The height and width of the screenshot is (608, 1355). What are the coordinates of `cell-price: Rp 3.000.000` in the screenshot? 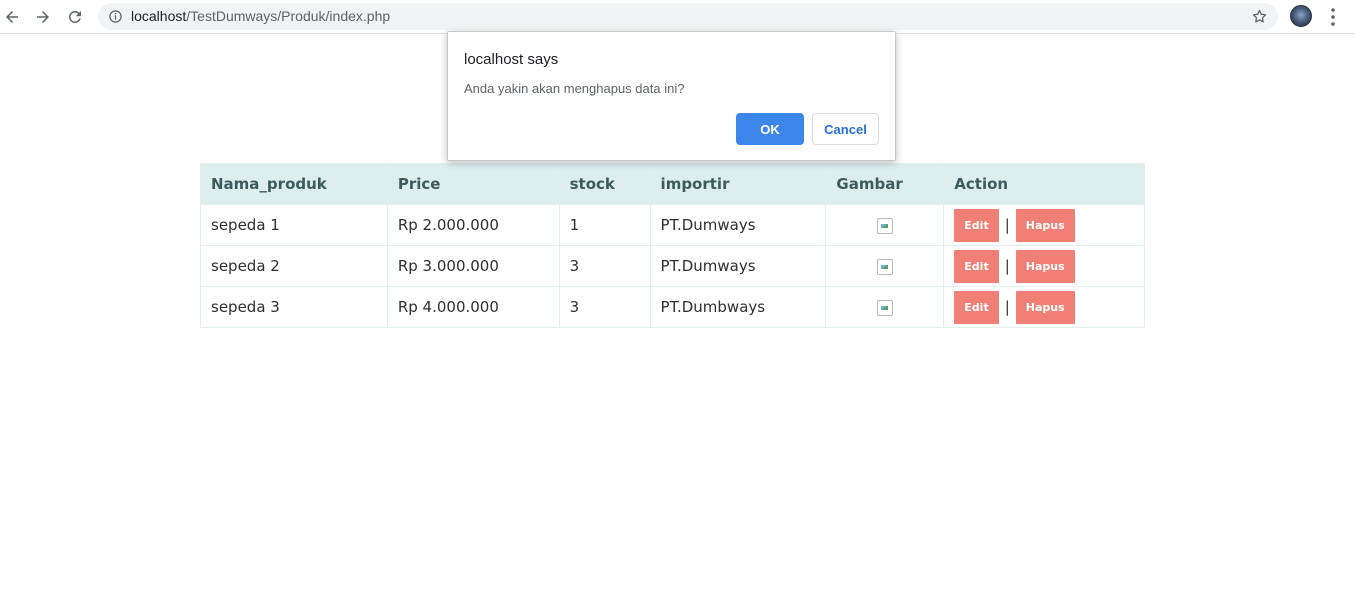 It's located at (473, 266).